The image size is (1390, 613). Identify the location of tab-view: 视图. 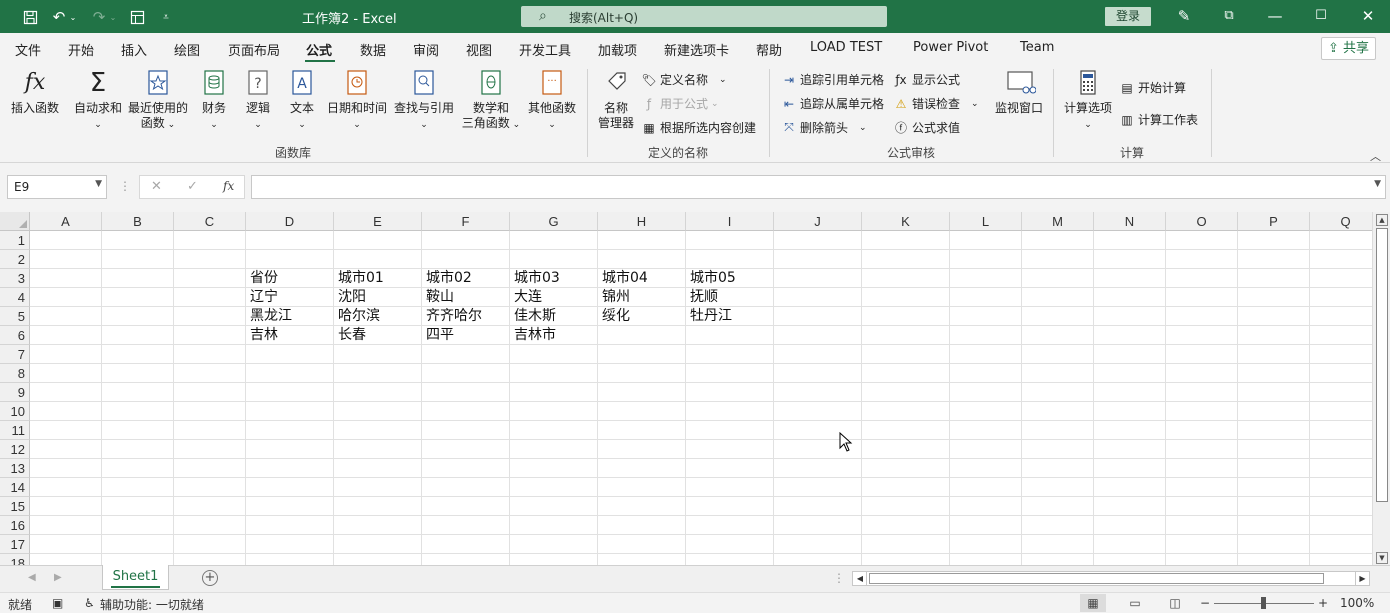
(479, 49).